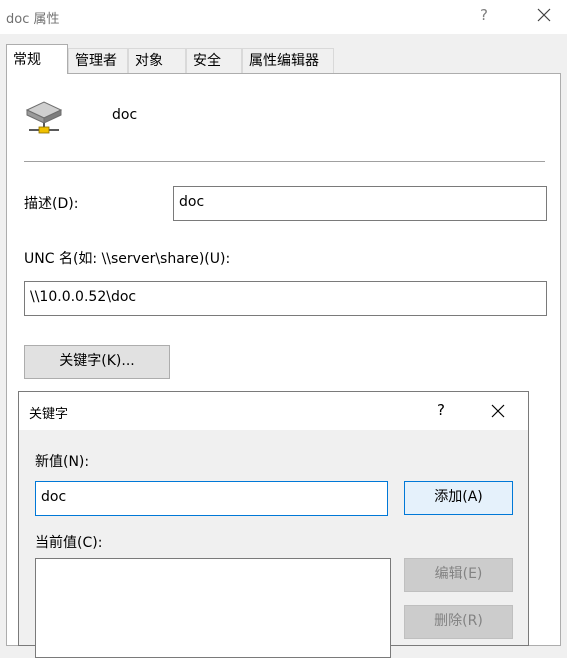 The width and height of the screenshot is (567, 658). I want to click on window-titlebar: doc 属性 ?, so click(283, 17).